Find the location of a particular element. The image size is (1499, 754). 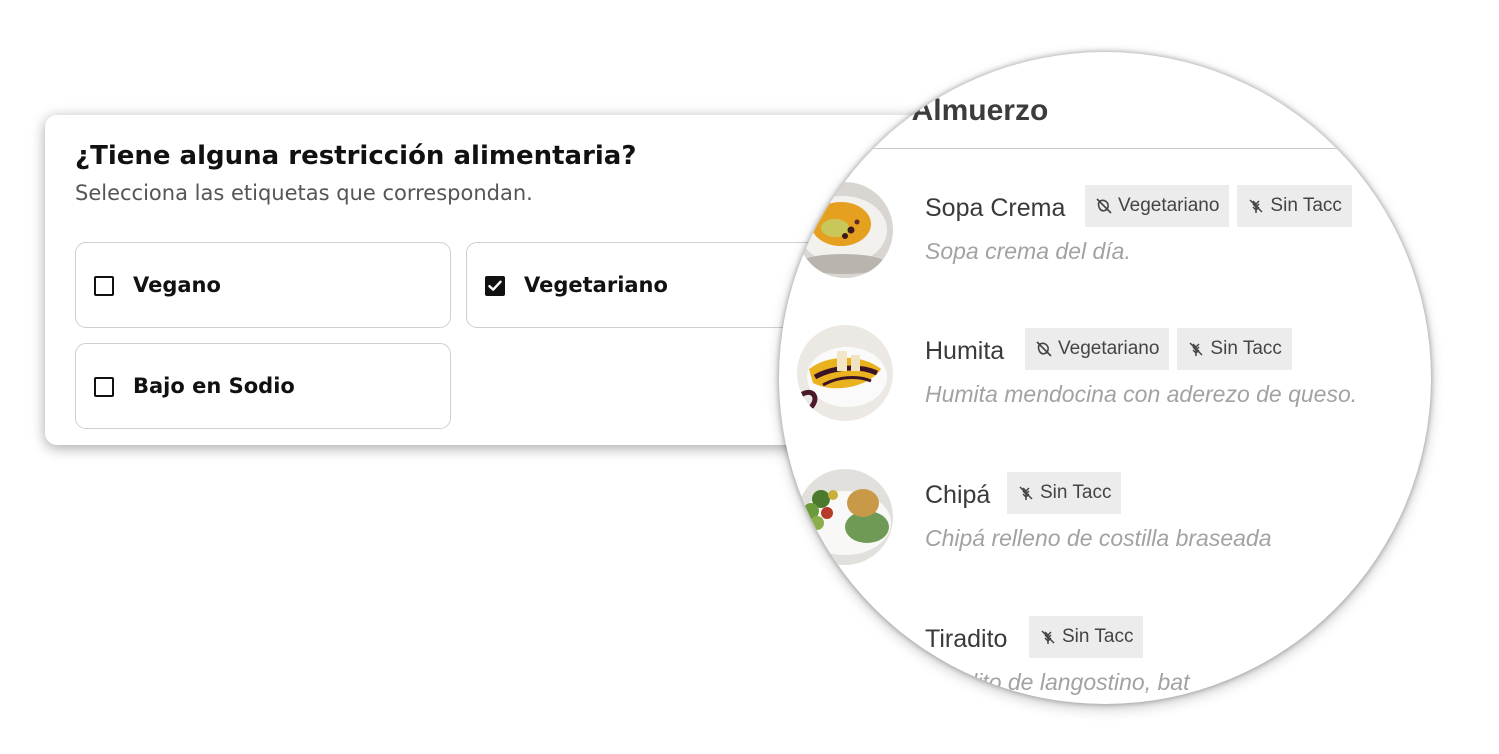

dish-description: Sopa crema del día. is located at coordinates (1028, 251).